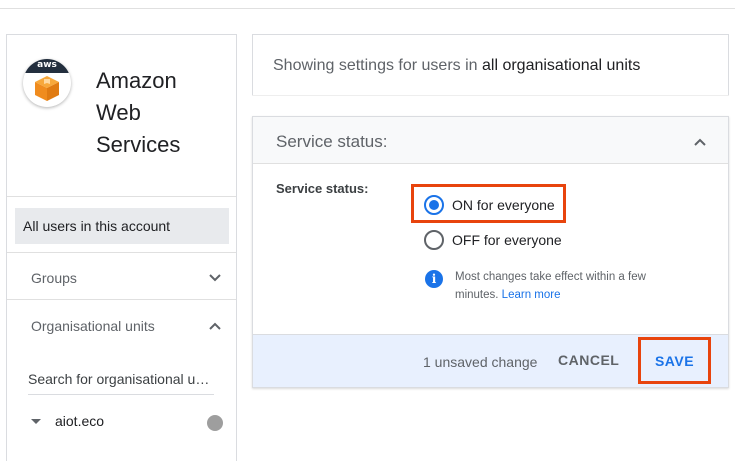 The width and height of the screenshot is (735, 461). Describe the element at coordinates (507, 240) in the screenshot. I see `radio-label-off: OFF for everyone` at that location.